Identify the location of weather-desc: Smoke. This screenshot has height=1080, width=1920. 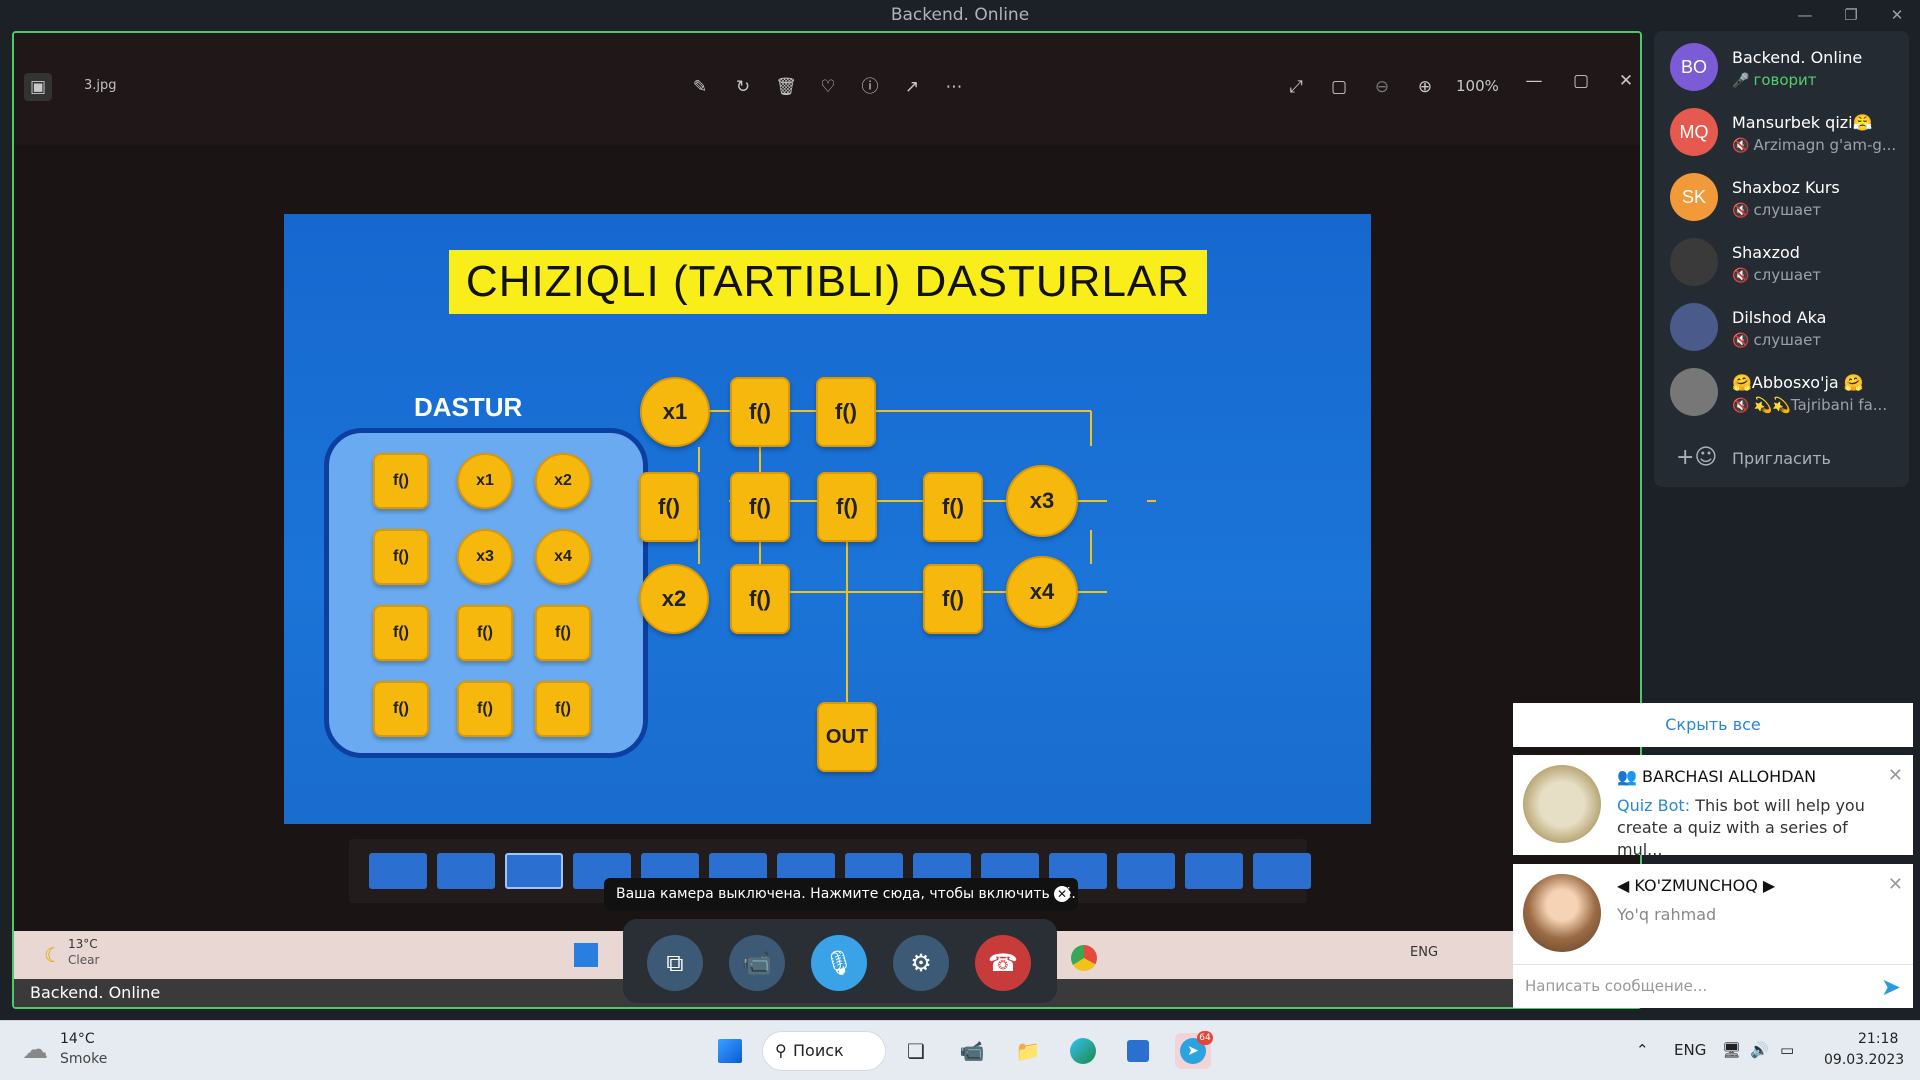
(84, 1059).